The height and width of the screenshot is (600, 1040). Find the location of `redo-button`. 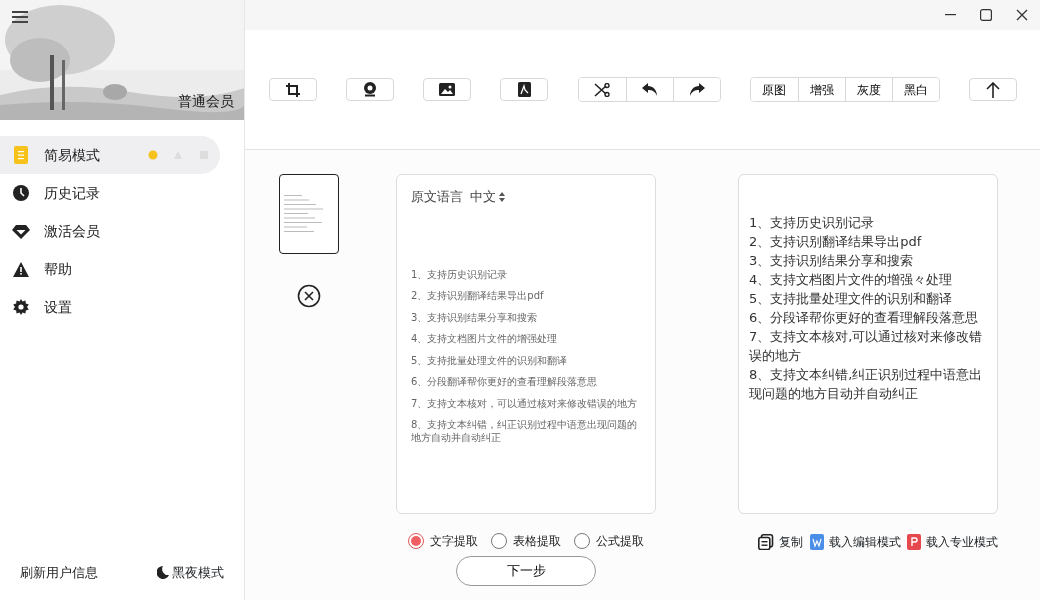

redo-button is located at coordinates (696, 89).